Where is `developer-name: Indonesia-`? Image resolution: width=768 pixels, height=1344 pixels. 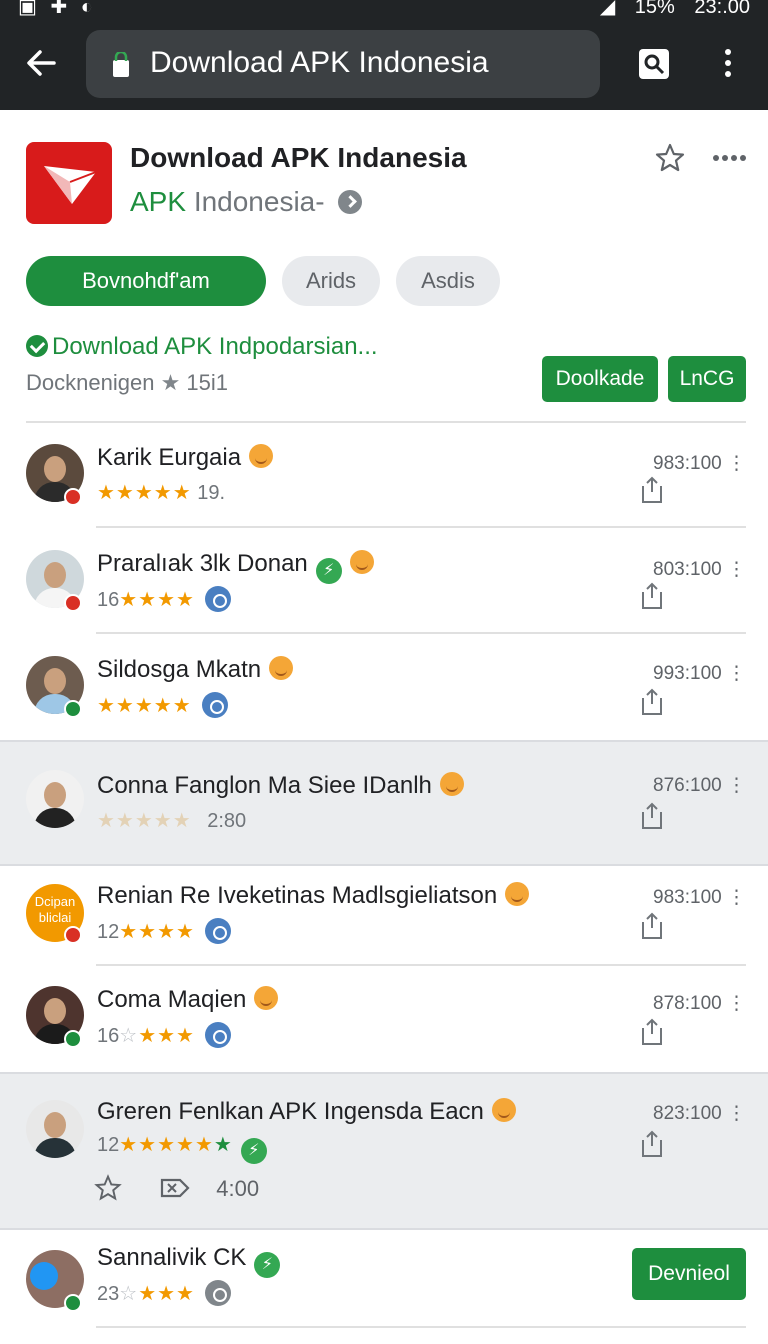 developer-name: Indonesia- is located at coordinates (259, 201).